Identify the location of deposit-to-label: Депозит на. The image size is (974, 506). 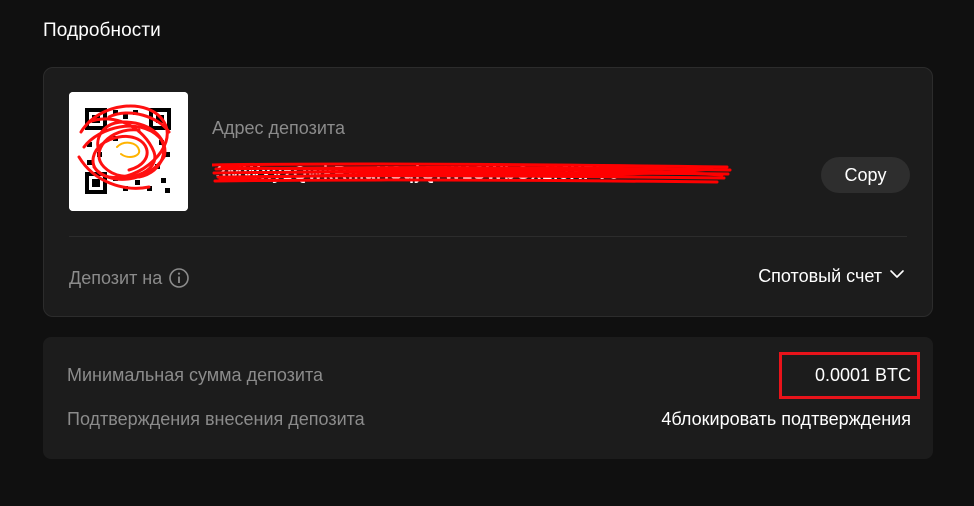
(116, 277).